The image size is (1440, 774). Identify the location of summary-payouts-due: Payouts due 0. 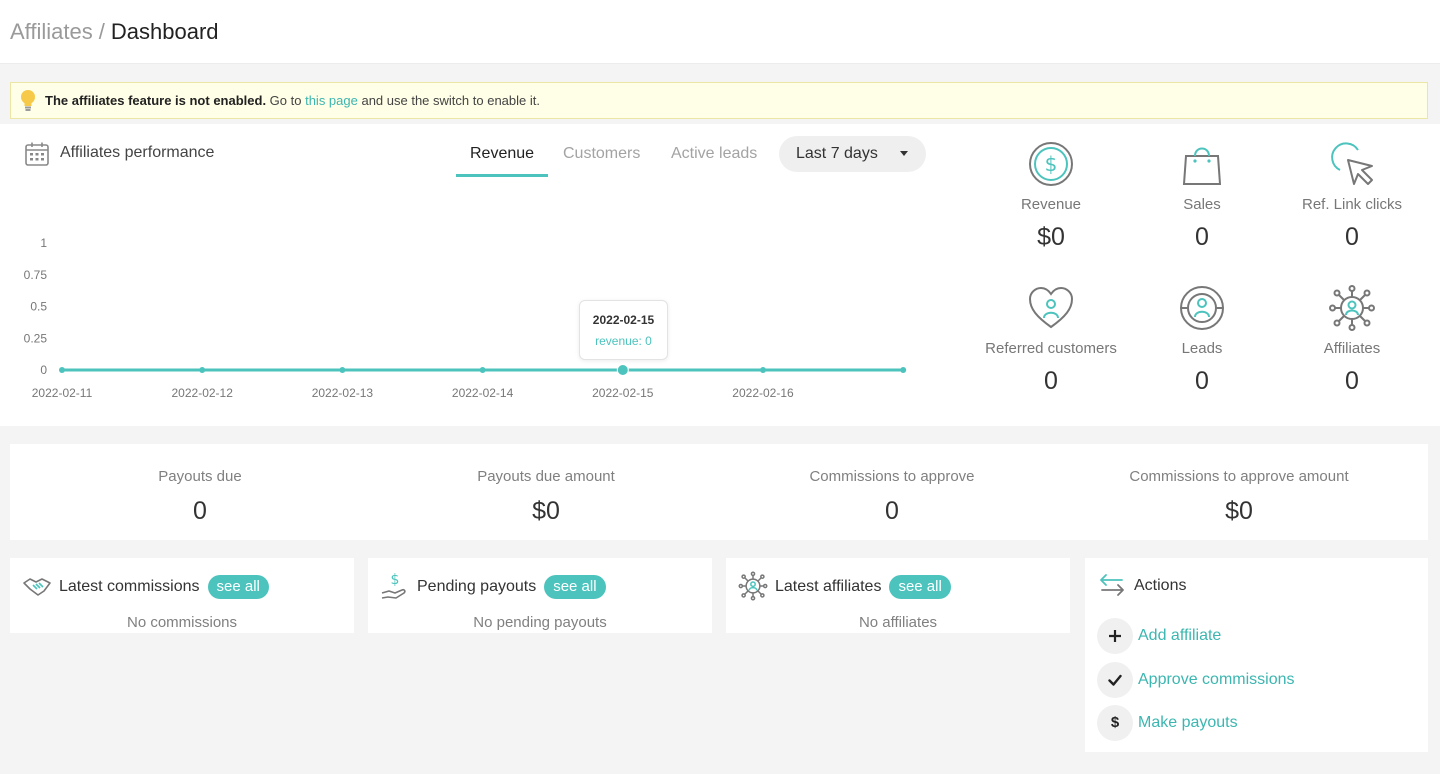
(200, 485).